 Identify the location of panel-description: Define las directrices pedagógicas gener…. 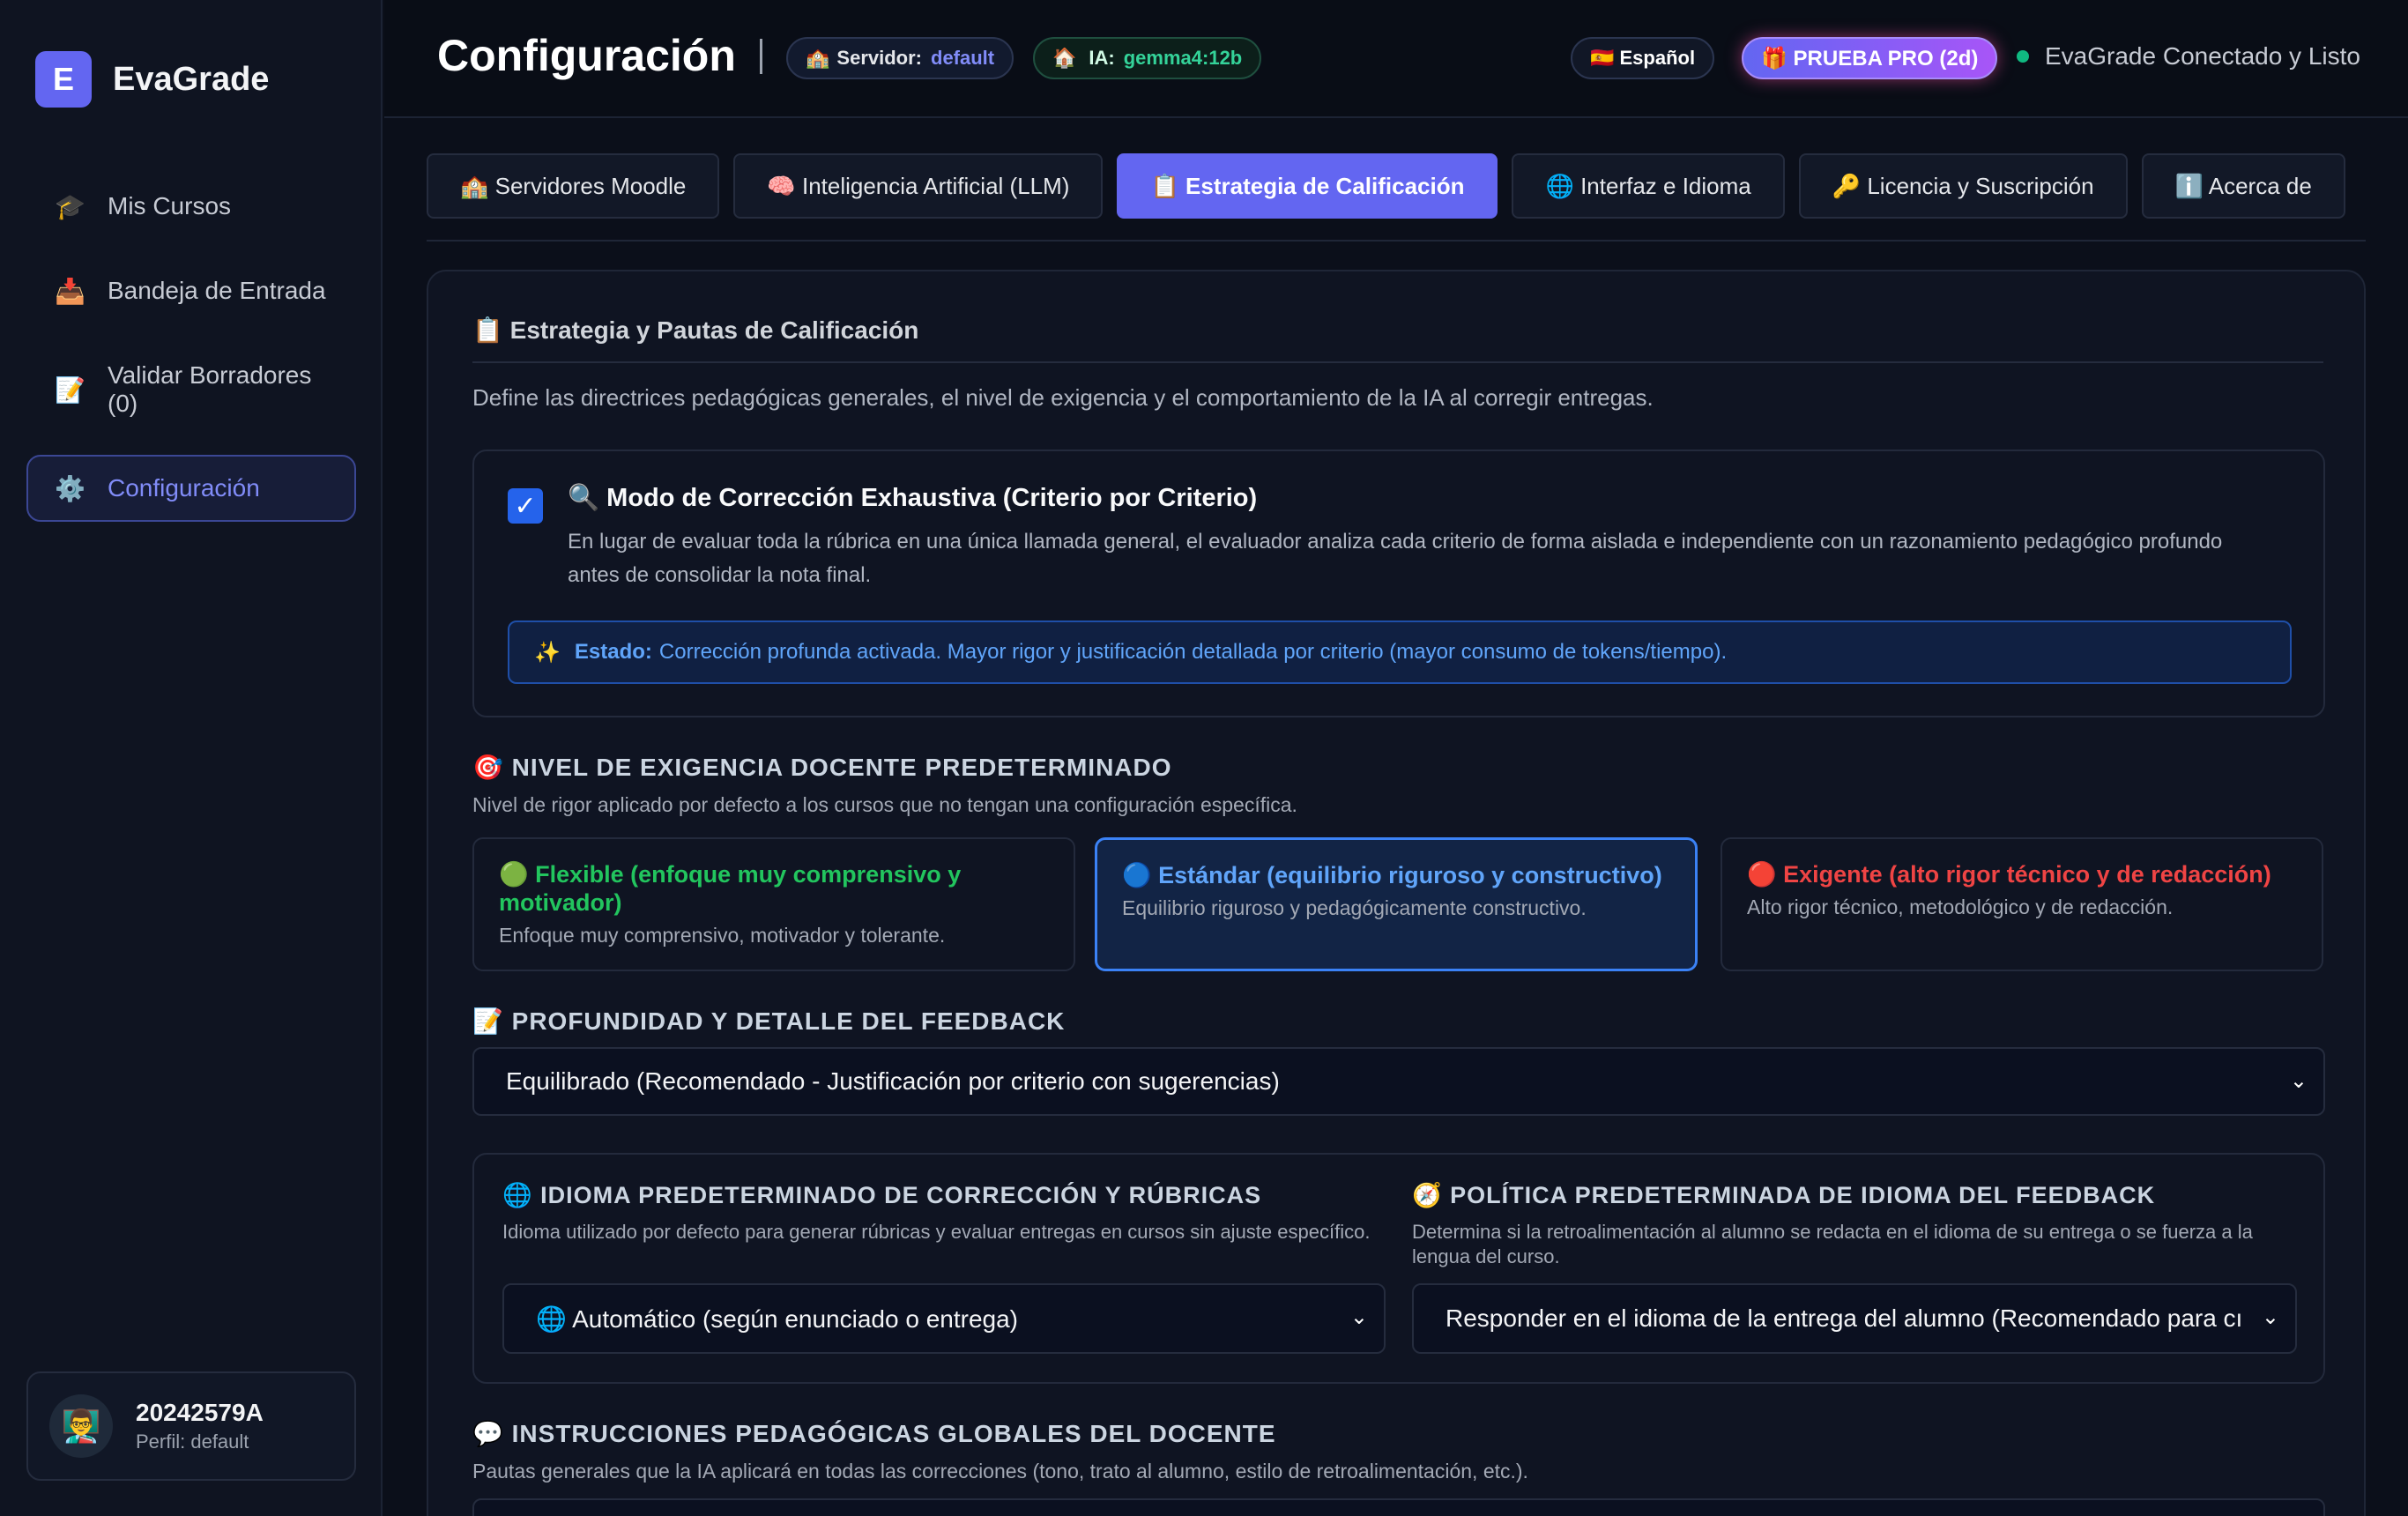
(1063, 397).